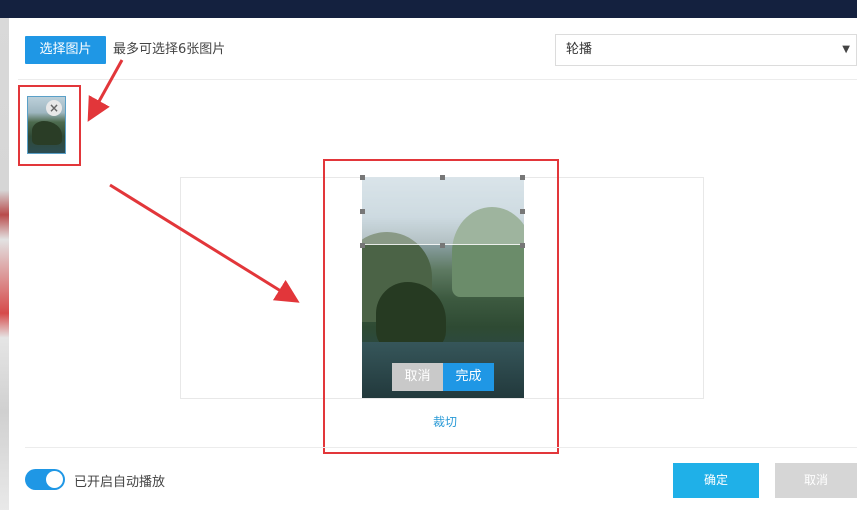 The height and width of the screenshot is (510, 857). I want to click on max-images-hint: 最多可选择6张图片, so click(169, 49).